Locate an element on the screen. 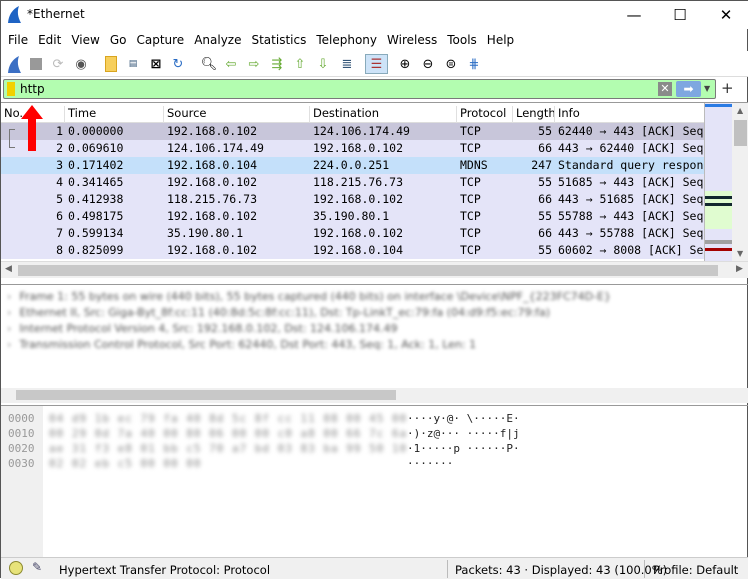  zoom-in-icon: ⊕ is located at coordinates (405, 64).